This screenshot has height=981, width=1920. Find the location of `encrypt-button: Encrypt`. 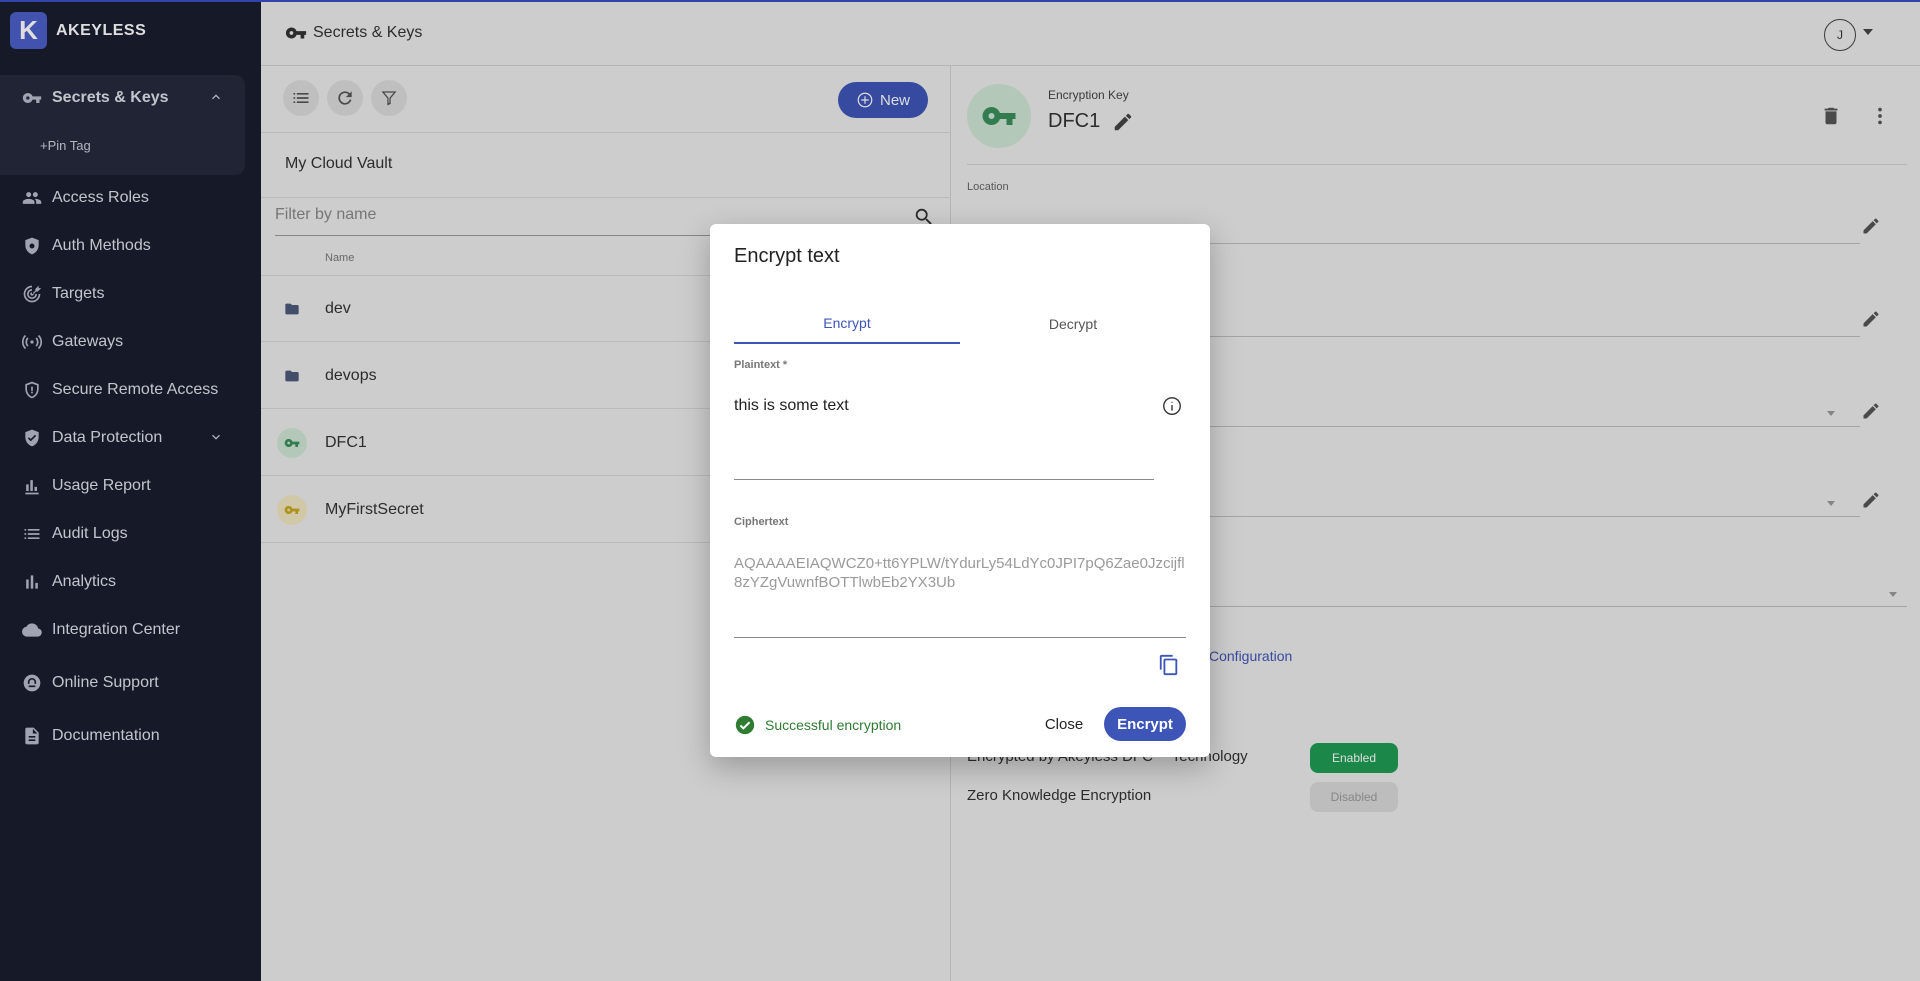

encrypt-button: Encrypt is located at coordinates (1145, 724).